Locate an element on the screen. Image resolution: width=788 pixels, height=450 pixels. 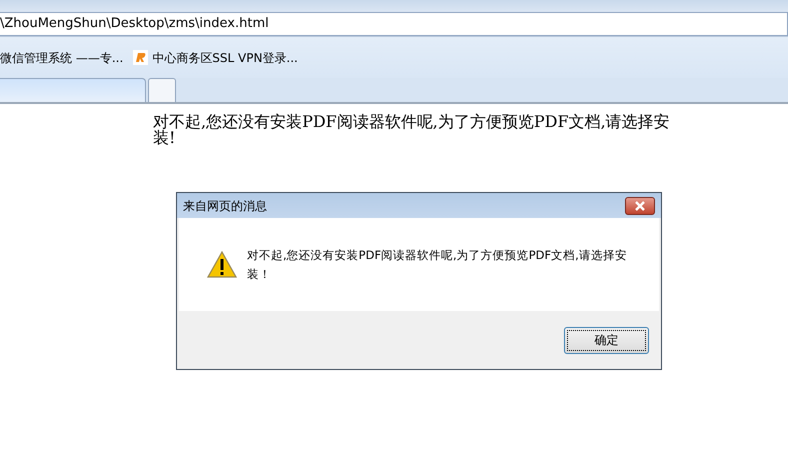
dialog-message: 对不起,您还没有安装PDF阅读器软件呢,为了方便预览PDF文档,请选择安装！ is located at coordinates (437, 264).